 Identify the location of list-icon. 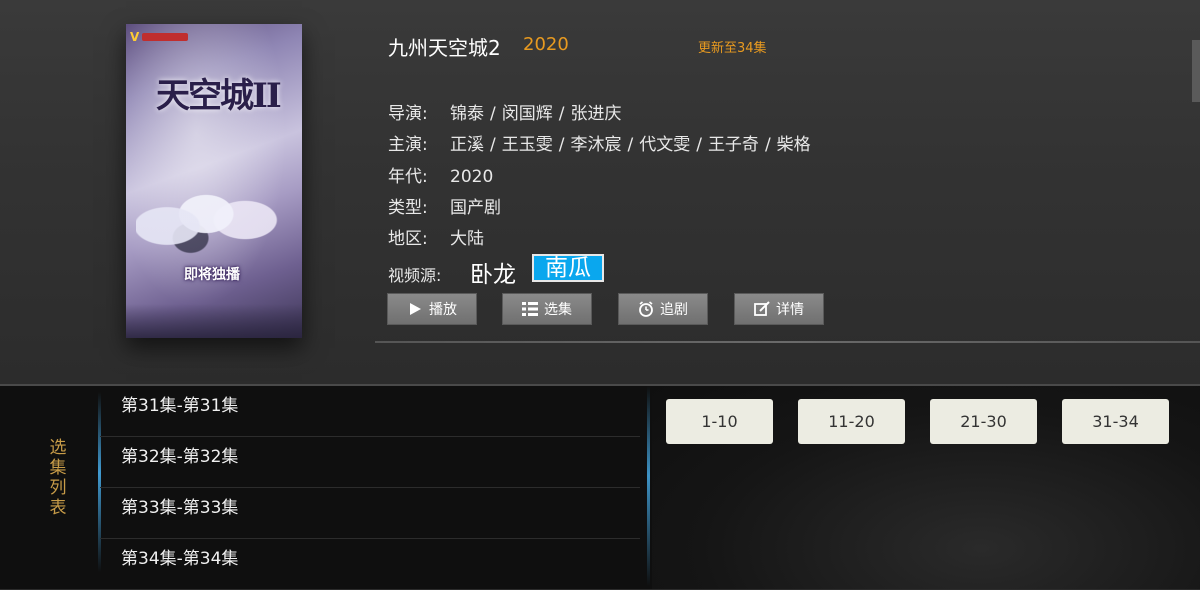
(530, 309).